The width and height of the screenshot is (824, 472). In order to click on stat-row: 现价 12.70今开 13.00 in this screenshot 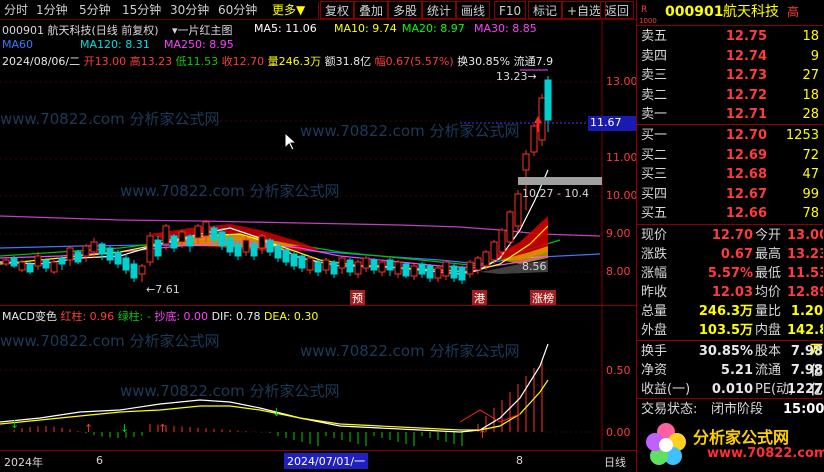, I will do `click(730, 236)`.